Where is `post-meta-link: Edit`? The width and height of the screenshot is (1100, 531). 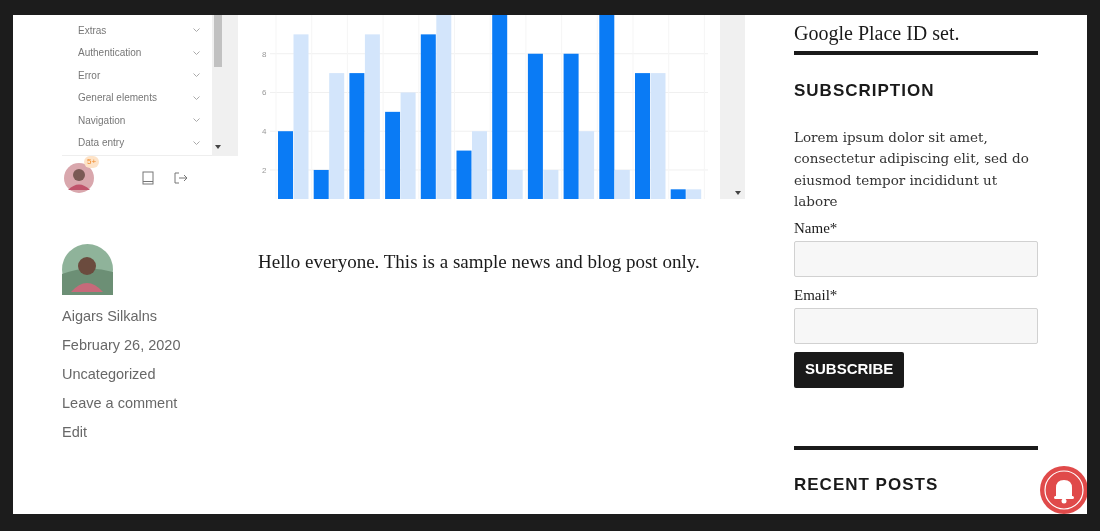 post-meta-link: Edit is located at coordinates (160, 432).